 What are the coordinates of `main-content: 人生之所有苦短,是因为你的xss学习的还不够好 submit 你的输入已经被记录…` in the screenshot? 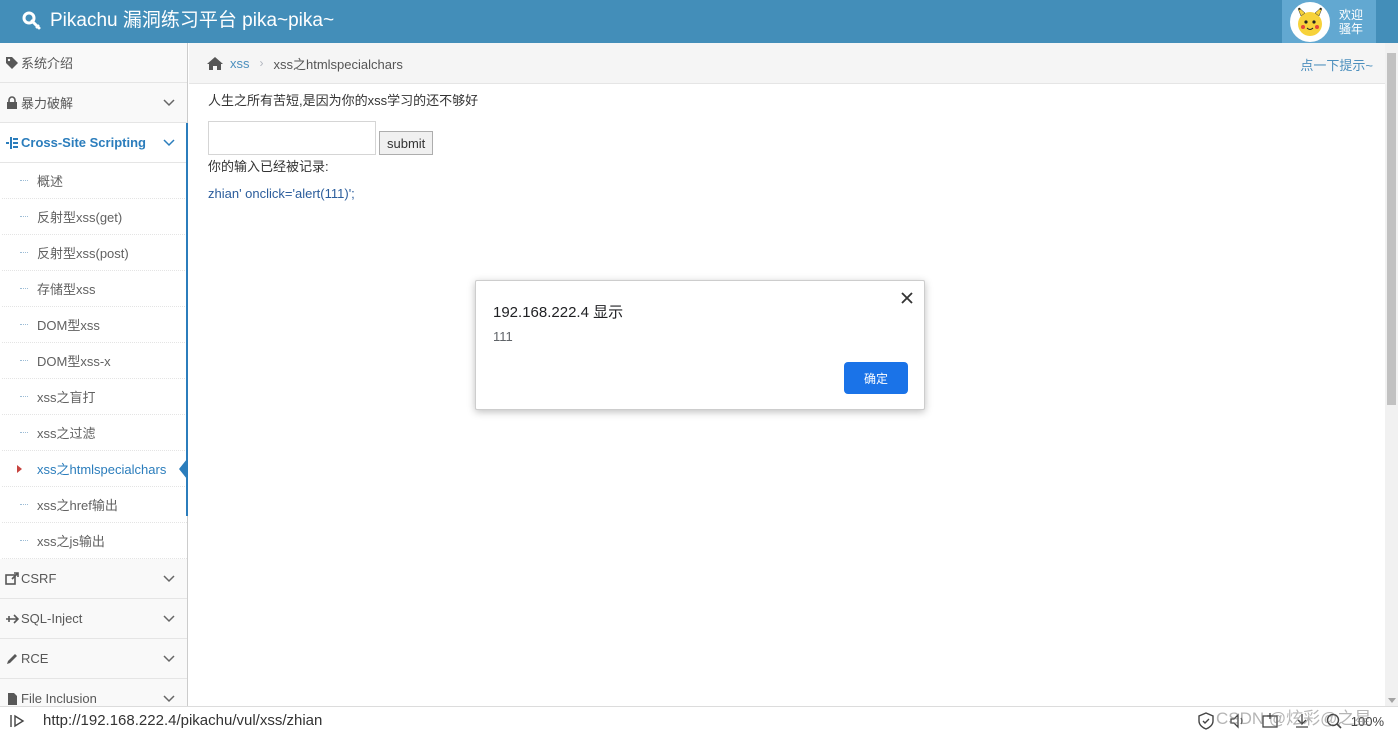 It's located at (793, 147).